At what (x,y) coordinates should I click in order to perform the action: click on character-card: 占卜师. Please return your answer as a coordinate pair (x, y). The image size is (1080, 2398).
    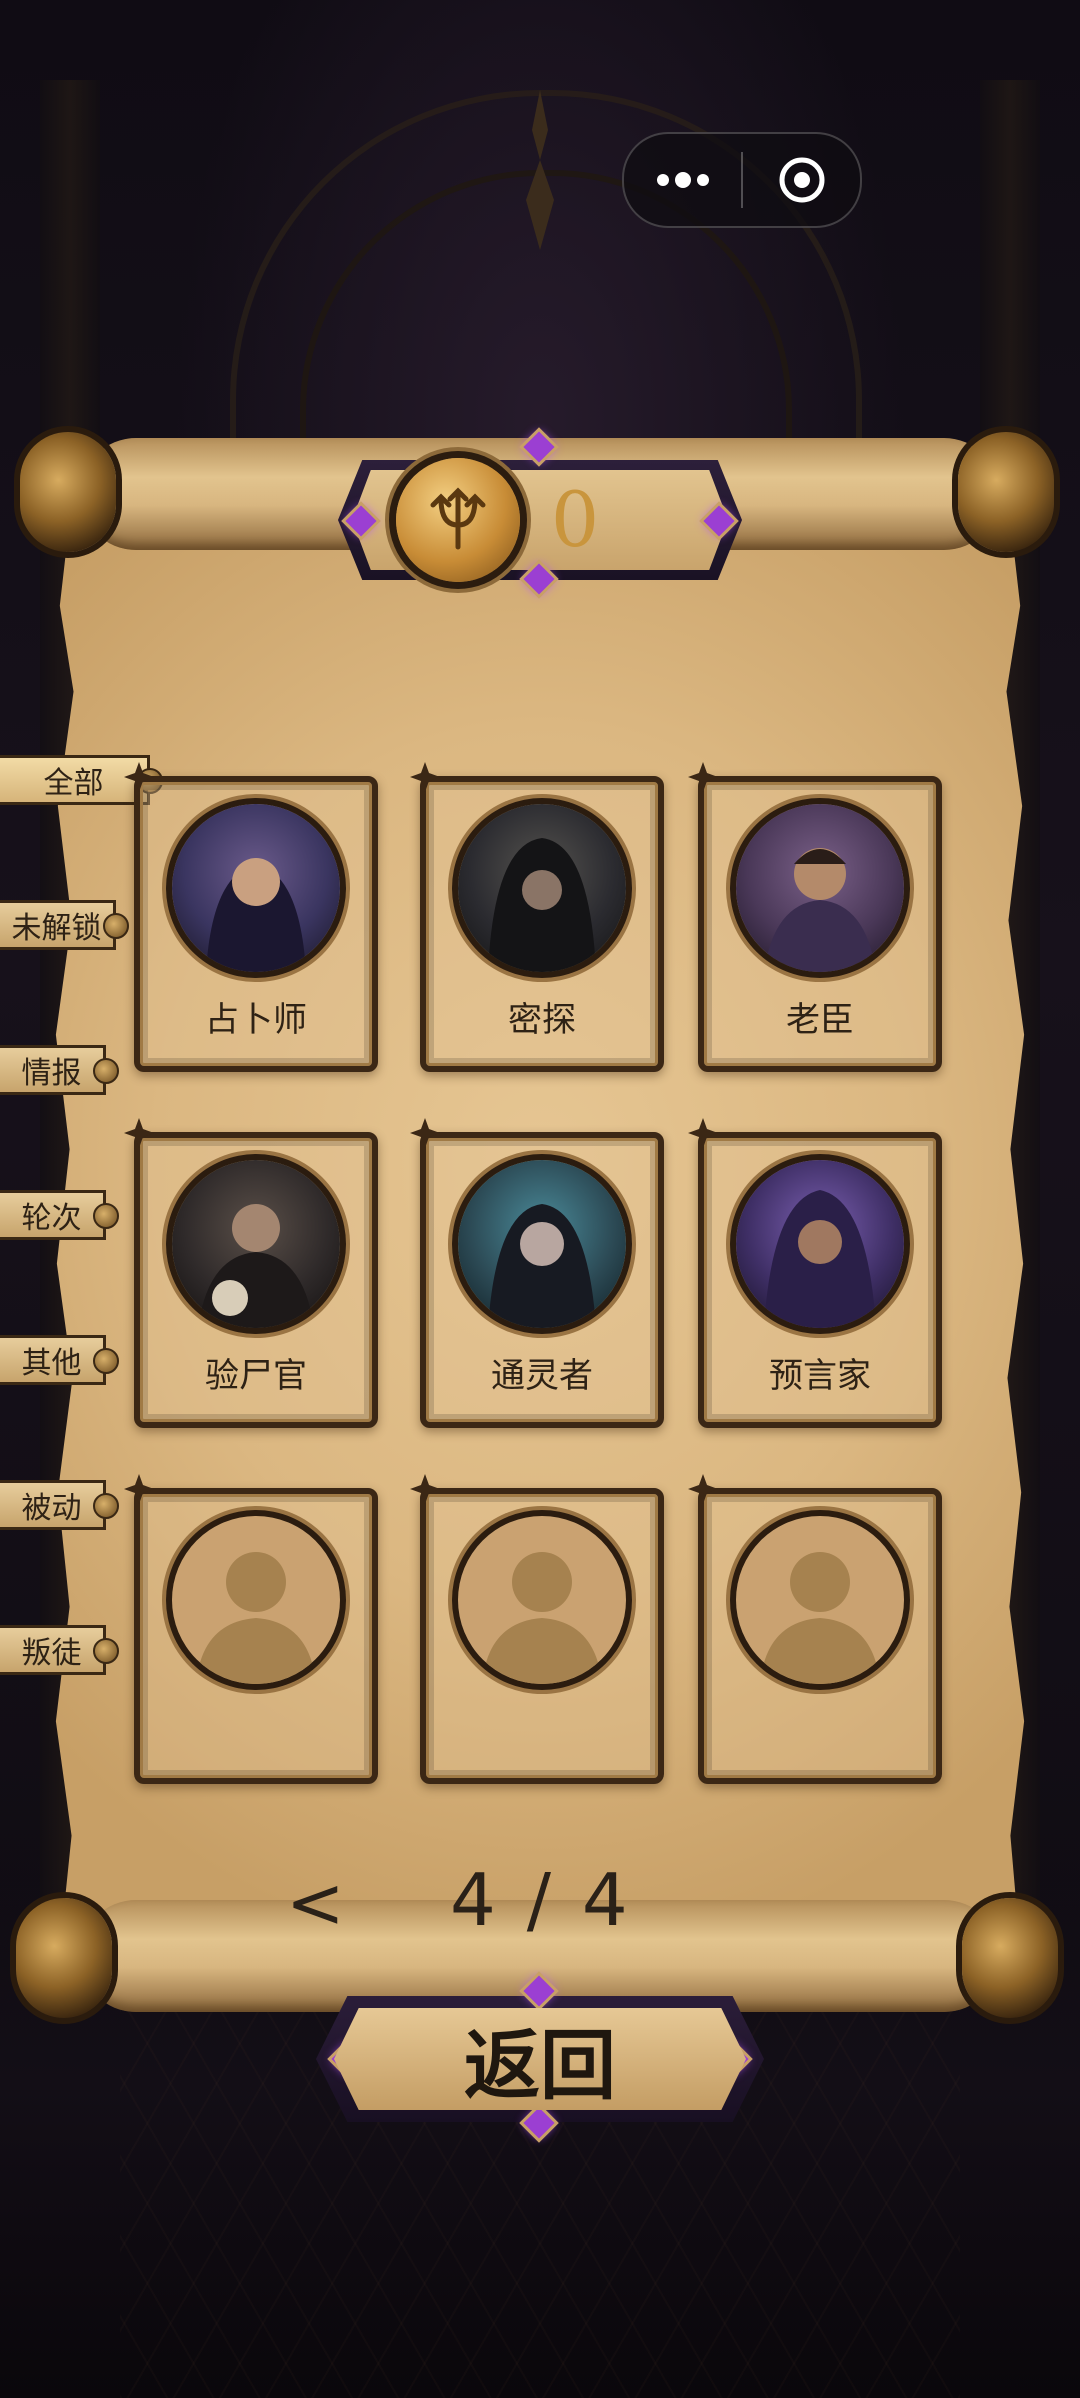
    Looking at the image, I should click on (251, 917).